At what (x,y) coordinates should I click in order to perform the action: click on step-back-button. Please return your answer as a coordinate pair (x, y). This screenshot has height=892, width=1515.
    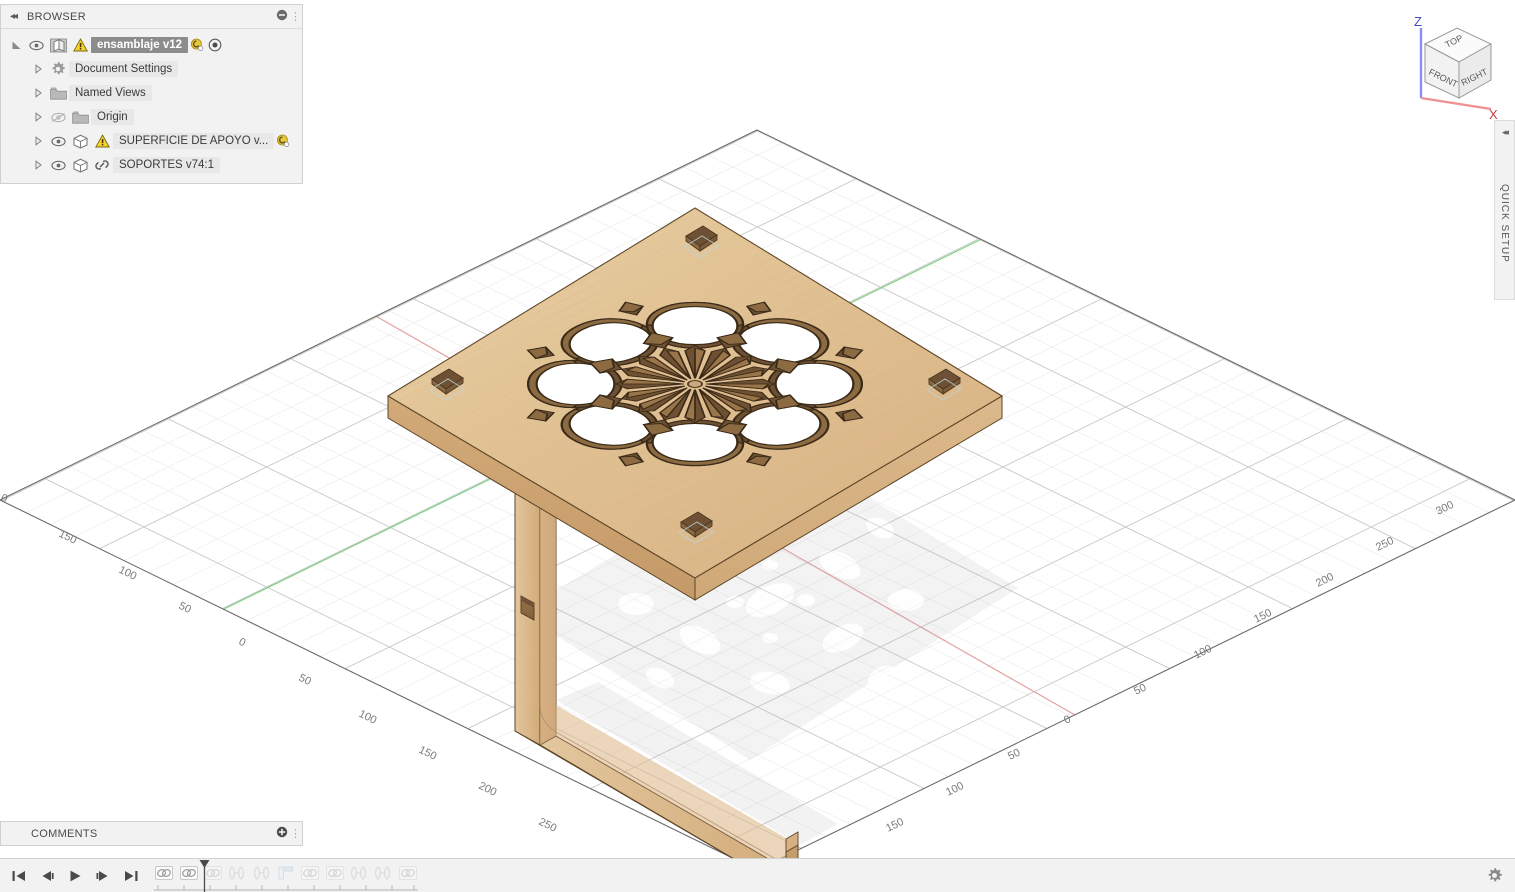
    Looking at the image, I should click on (47, 876).